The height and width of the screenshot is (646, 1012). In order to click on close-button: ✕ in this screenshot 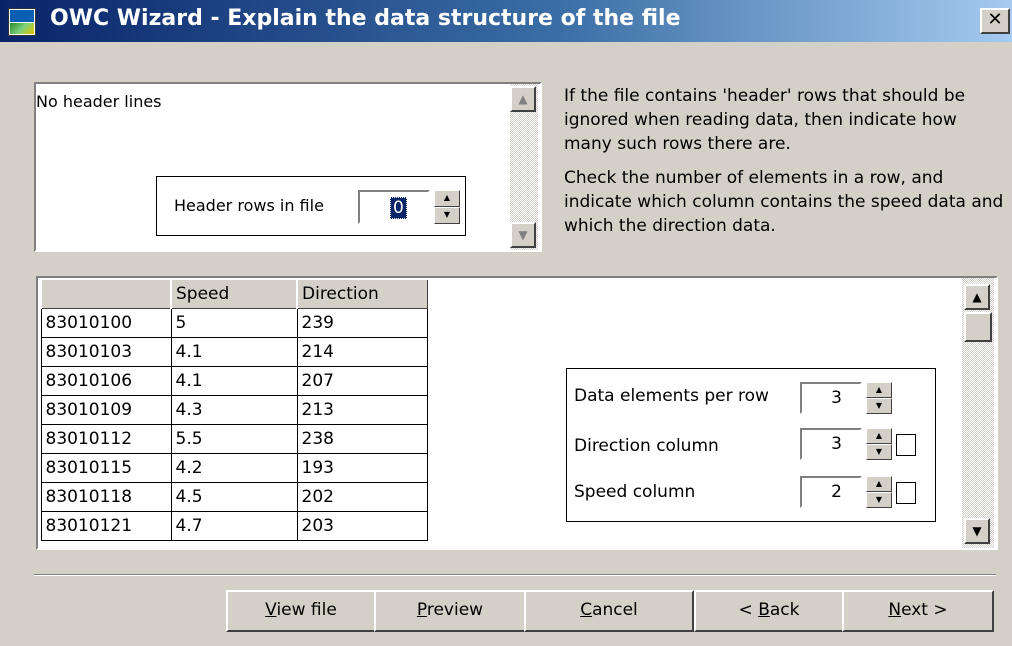, I will do `click(995, 21)`.